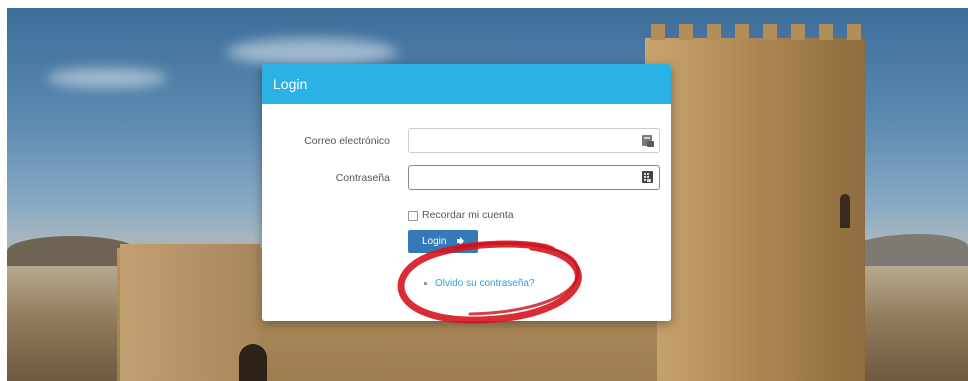 The height and width of the screenshot is (381, 968). Describe the element at coordinates (362, 178) in the screenshot. I see `password-label: Contraseña` at that location.